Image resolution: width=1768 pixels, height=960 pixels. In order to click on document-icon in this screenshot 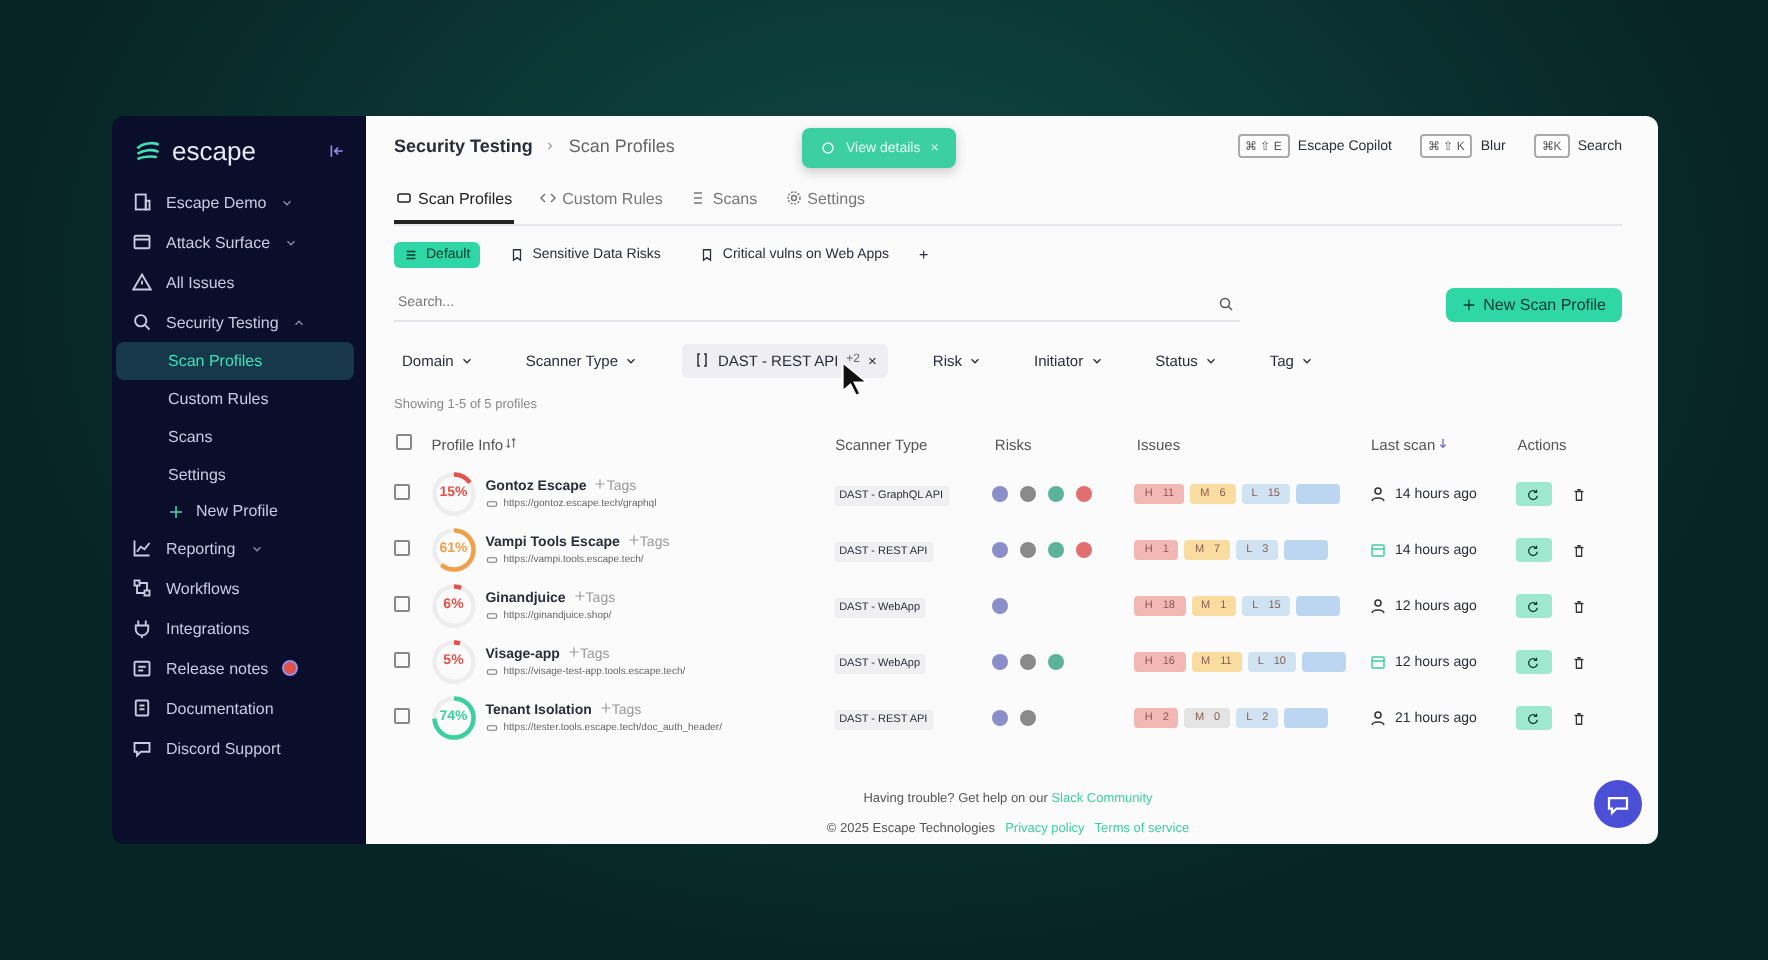, I will do `click(142, 708)`.